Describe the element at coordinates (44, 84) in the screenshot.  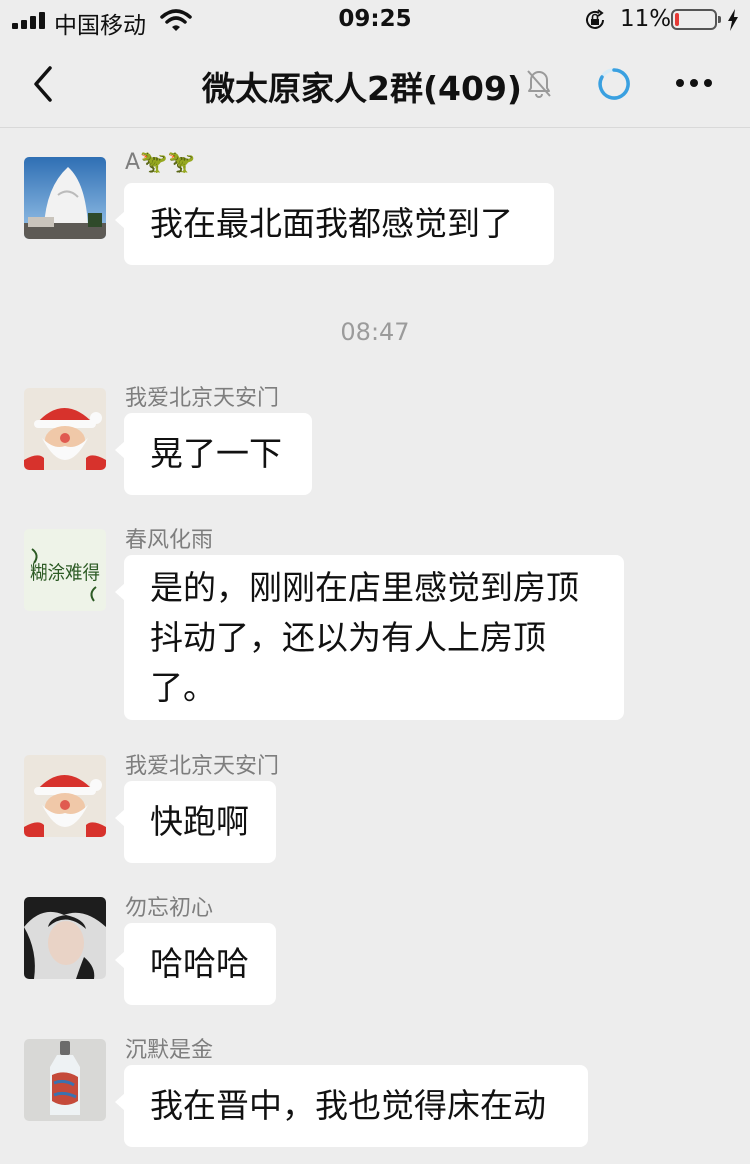
I see `back-icon` at that location.